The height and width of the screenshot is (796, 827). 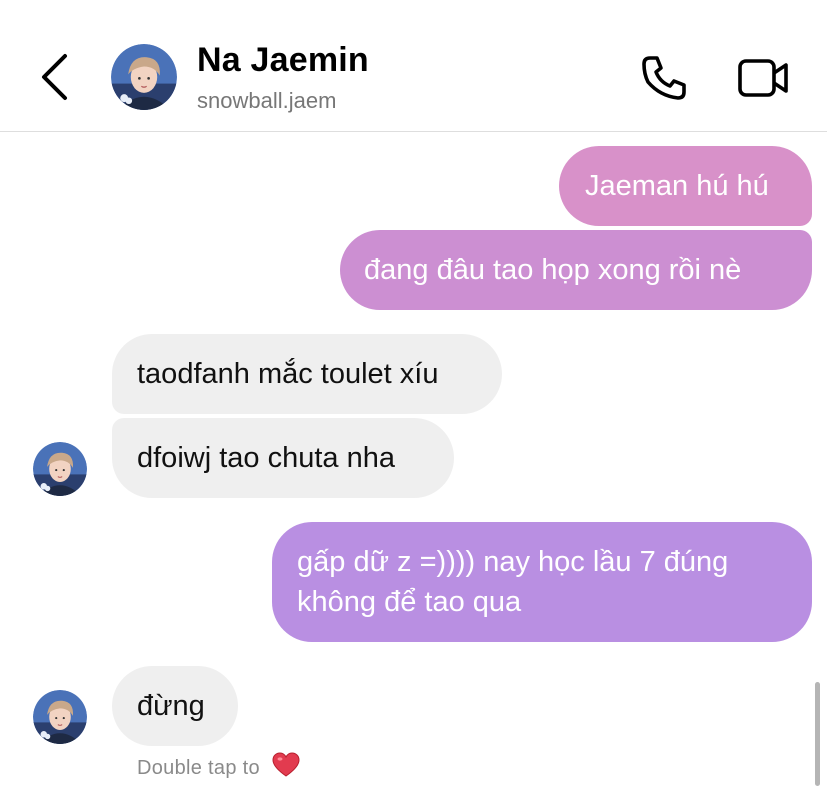 I want to click on message-bubble-outgoing: đang đâu tao họp xong rồi nè, so click(x=576, y=270).